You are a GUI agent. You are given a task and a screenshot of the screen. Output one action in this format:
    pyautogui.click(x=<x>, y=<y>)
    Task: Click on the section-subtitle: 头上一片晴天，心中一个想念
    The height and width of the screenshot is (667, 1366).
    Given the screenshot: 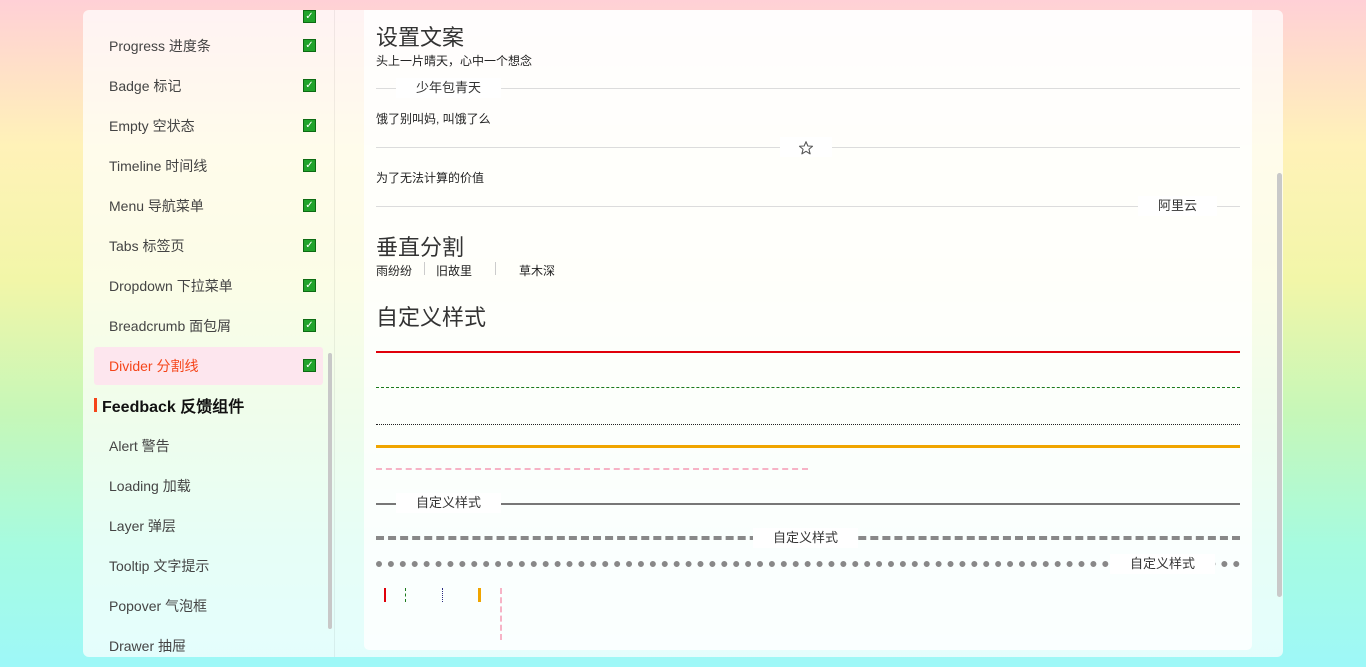 What is the action you would take?
    pyautogui.click(x=454, y=61)
    